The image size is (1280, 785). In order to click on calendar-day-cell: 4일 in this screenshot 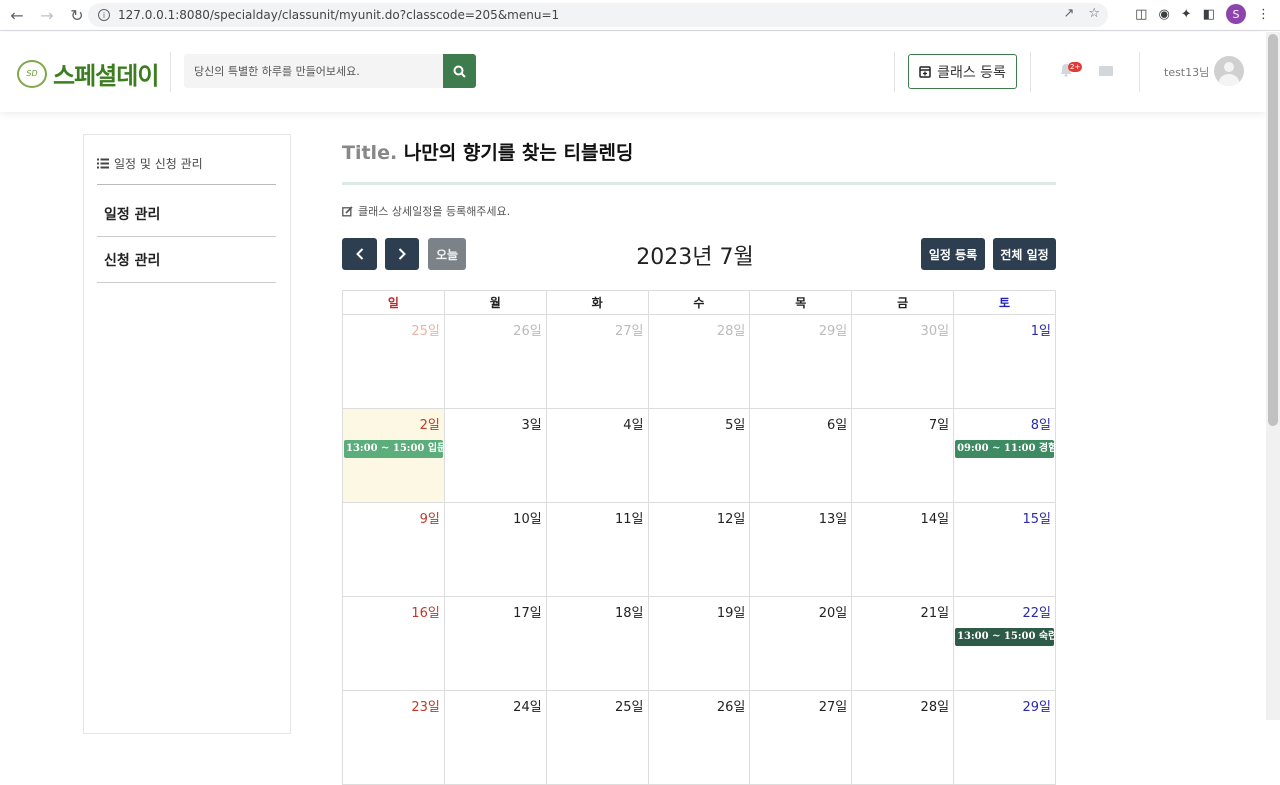, I will do `click(597, 455)`.